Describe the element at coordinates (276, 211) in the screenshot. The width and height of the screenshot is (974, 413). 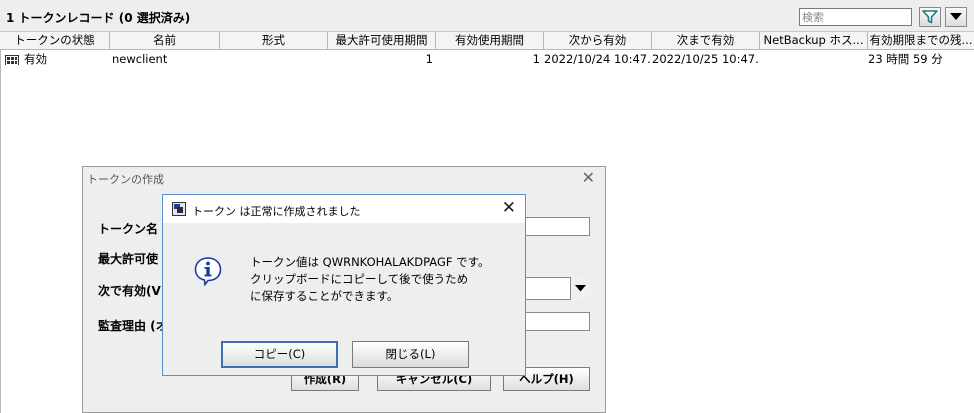
I see `message-dialog-title: トークン は正常に作成されました` at that location.